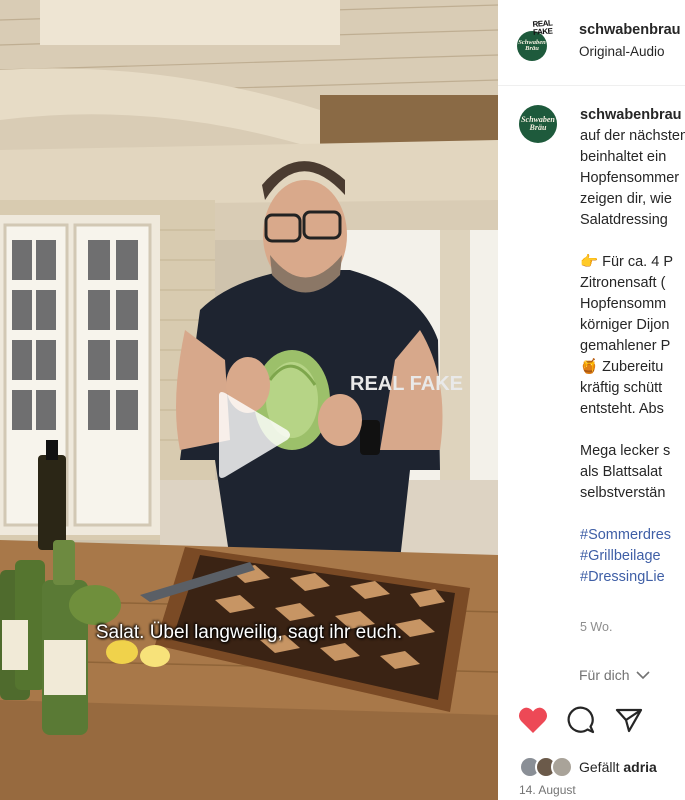  Describe the element at coordinates (630, 30) in the screenshot. I see `username-link: schwabenbrau` at that location.